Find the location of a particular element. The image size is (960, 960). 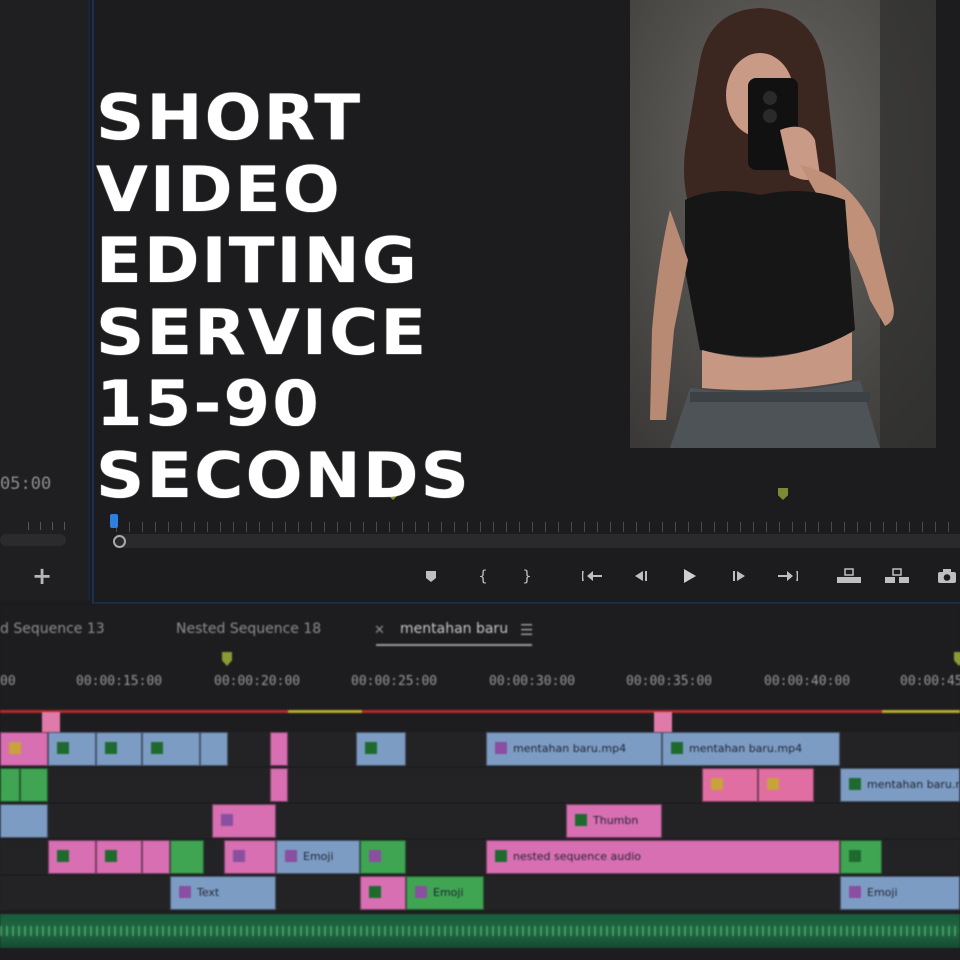

timeline-clip: Thumbn is located at coordinates (614, 821).